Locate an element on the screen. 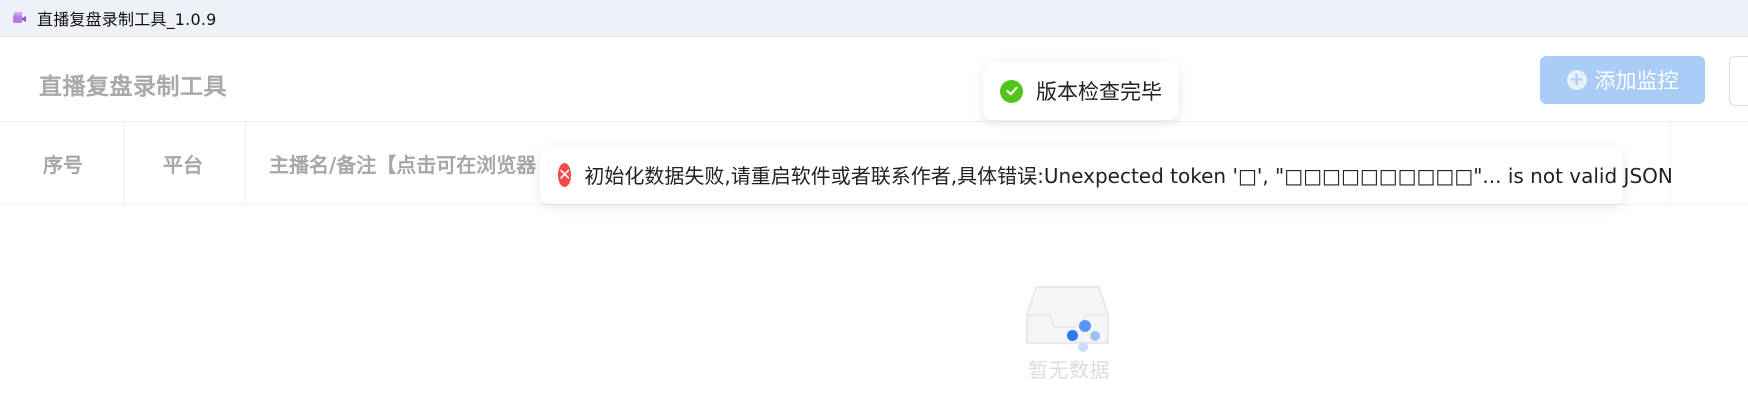 The image size is (1748, 414). success-notification: 版本检查完毕 is located at coordinates (1081, 91).